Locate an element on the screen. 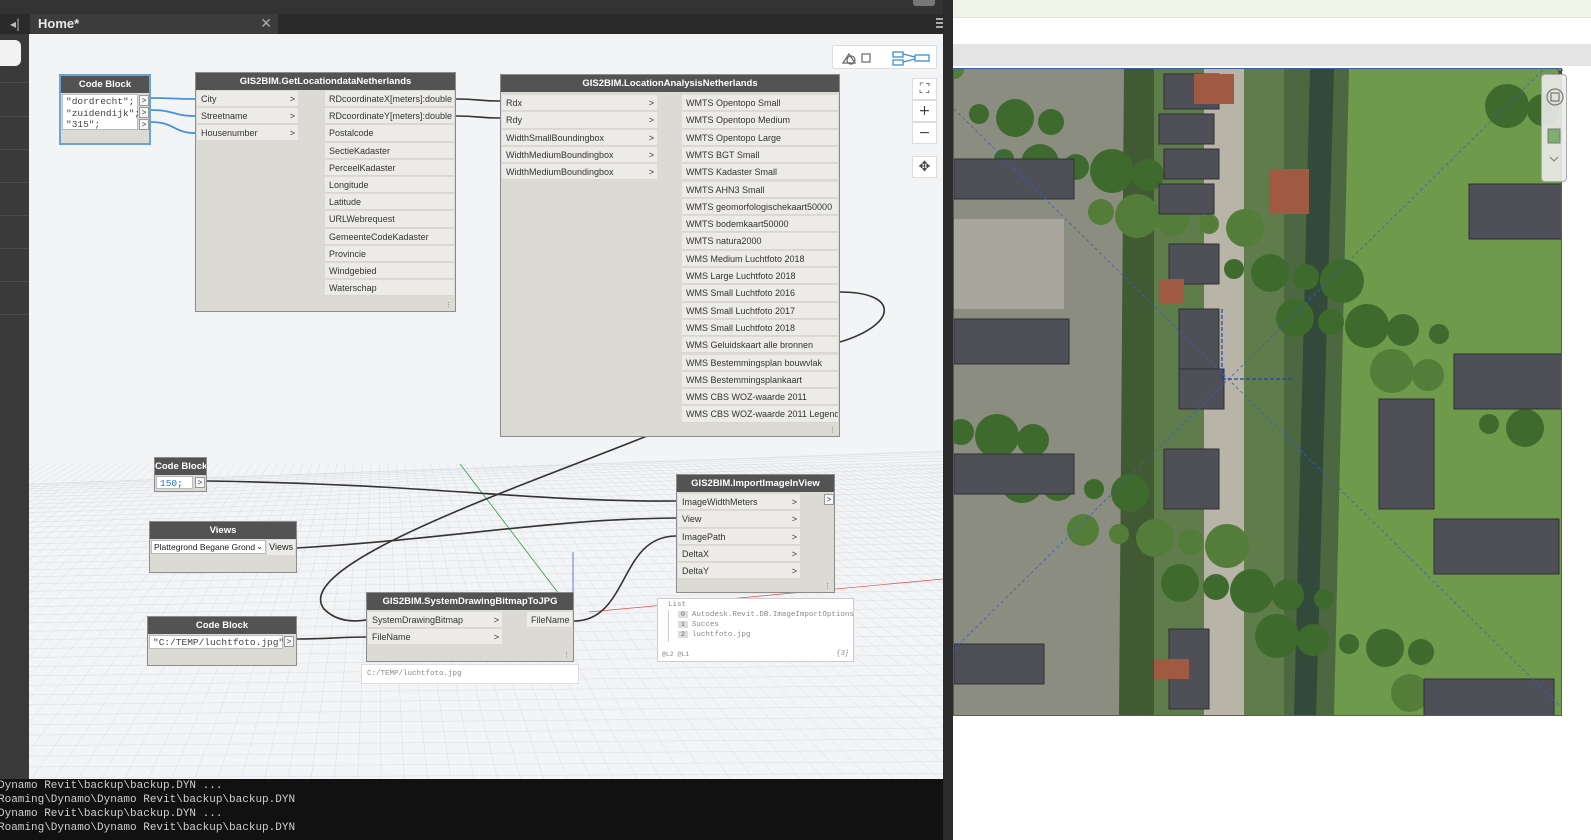 The image size is (1591, 840). port-label: WidthSmallBoundingbox is located at coordinates (555, 137).